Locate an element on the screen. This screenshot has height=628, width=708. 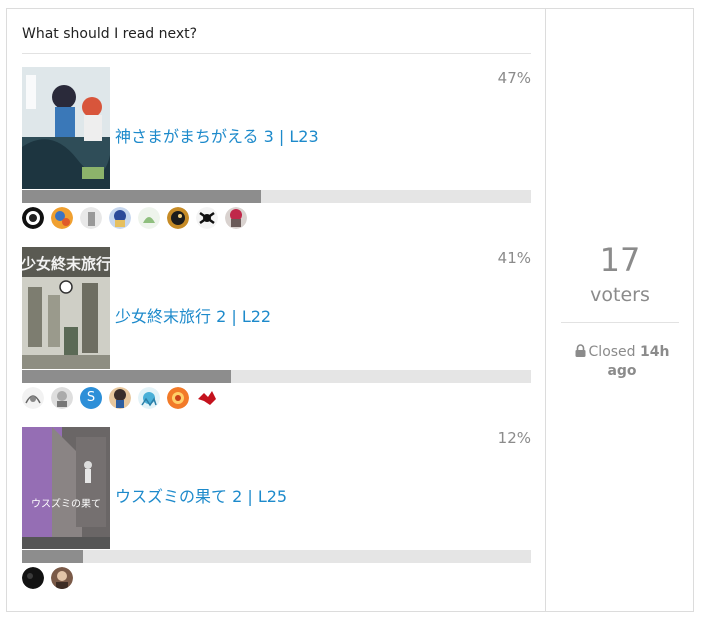
book-cover-2: 少女終末旅行 is located at coordinates (66, 308).